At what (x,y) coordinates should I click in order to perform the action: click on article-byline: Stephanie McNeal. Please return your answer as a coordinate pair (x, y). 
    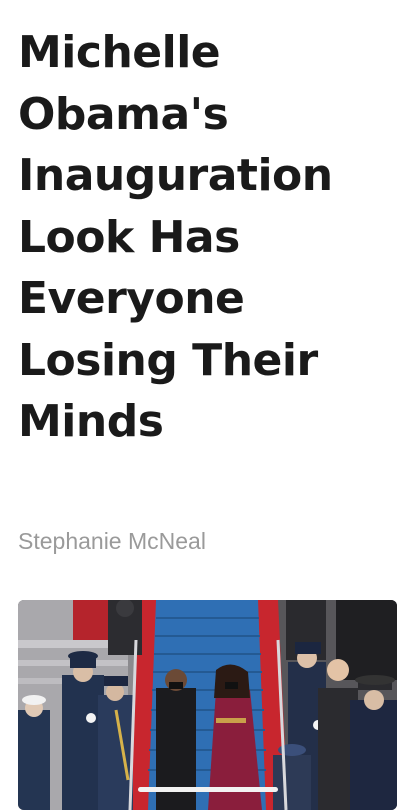
    Looking at the image, I should click on (112, 541).